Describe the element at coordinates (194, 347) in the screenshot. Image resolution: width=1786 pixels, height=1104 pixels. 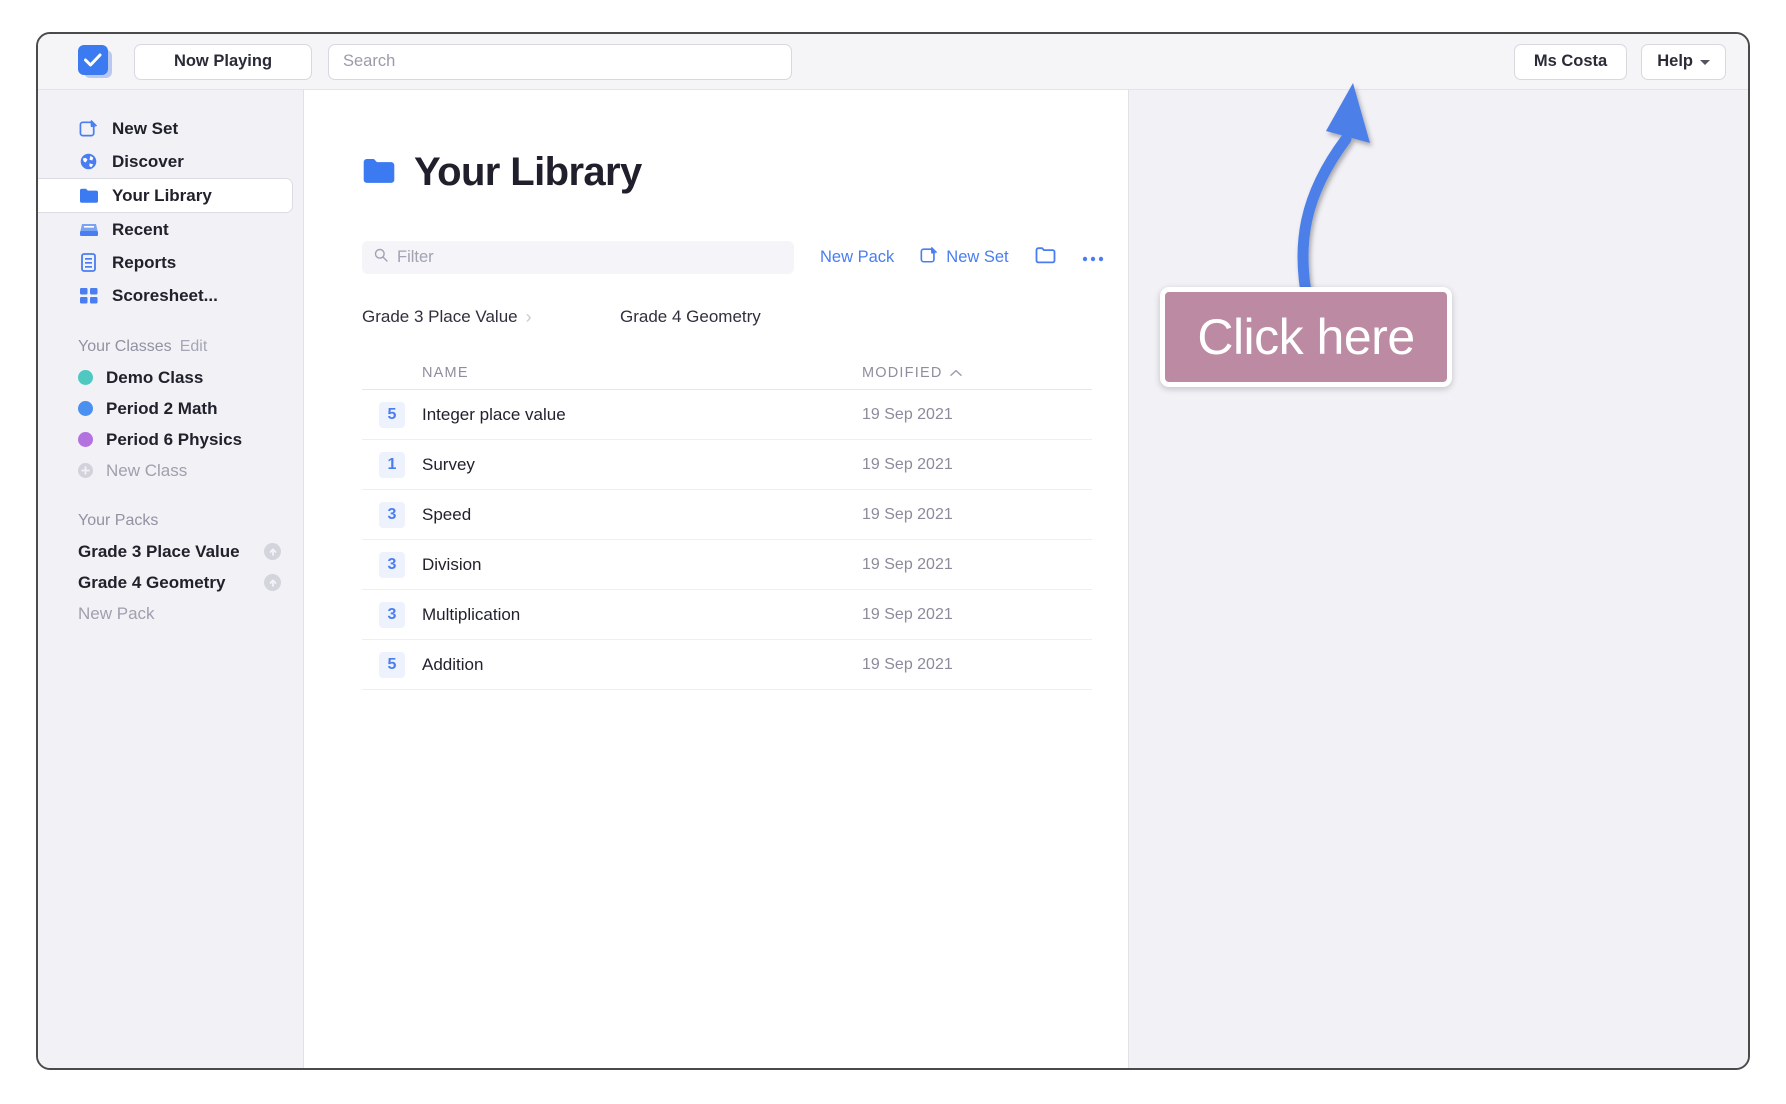
I see `edit-classes-link: Edit` at that location.